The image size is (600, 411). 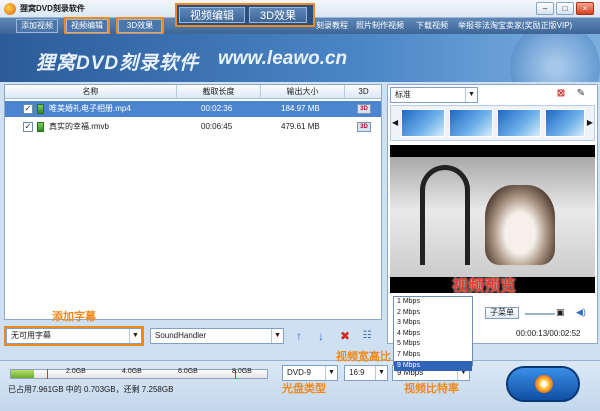 I want to click on move-up-icon: ↑, so click(x=299, y=336).